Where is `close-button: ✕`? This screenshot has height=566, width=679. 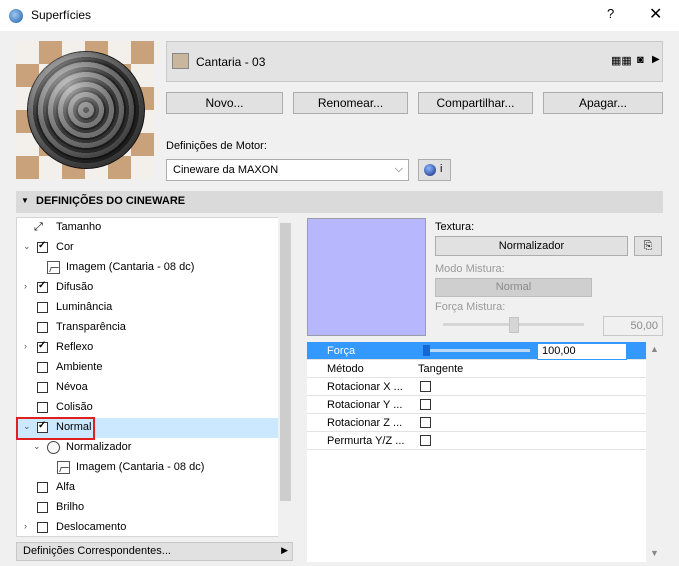 close-button: ✕ is located at coordinates (655, 14).